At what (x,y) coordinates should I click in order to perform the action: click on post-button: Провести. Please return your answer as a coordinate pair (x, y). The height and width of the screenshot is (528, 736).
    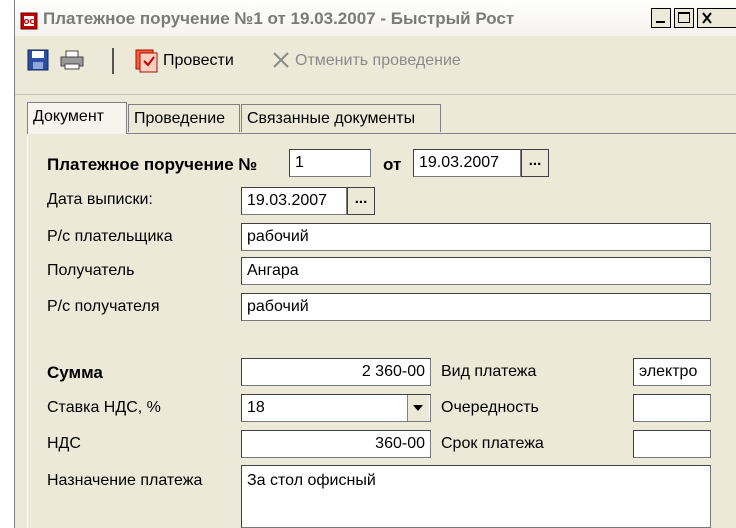
    Looking at the image, I should click on (189, 60).